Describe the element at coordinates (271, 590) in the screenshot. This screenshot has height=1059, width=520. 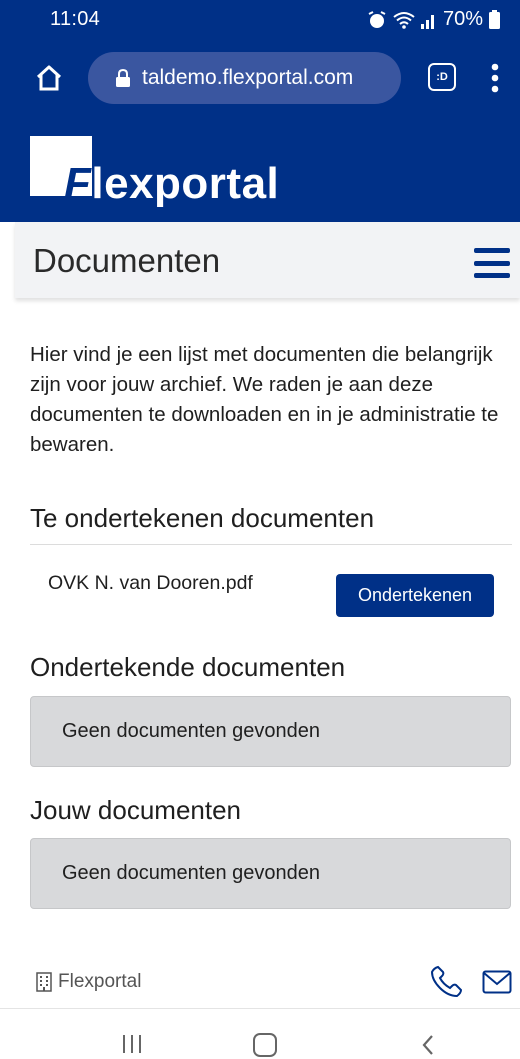
I see `document-row: OVK N. van Dooren.pdf Ondertekenen` at that location.